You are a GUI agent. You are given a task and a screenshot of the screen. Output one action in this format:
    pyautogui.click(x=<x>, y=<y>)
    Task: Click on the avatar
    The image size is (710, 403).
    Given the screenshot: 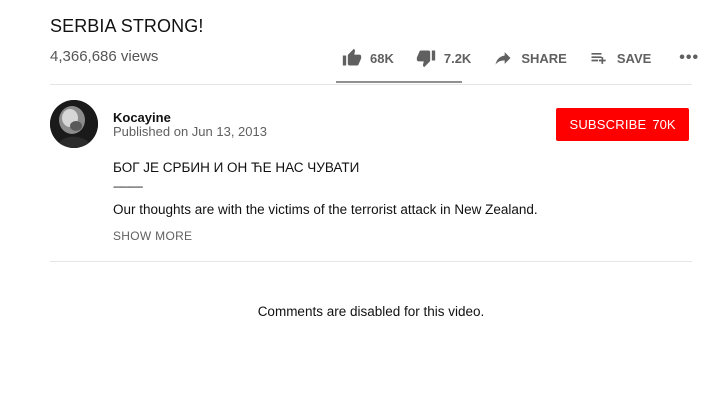 What is the action you would take?
    pyautogui.click(x=74, y=124)
    